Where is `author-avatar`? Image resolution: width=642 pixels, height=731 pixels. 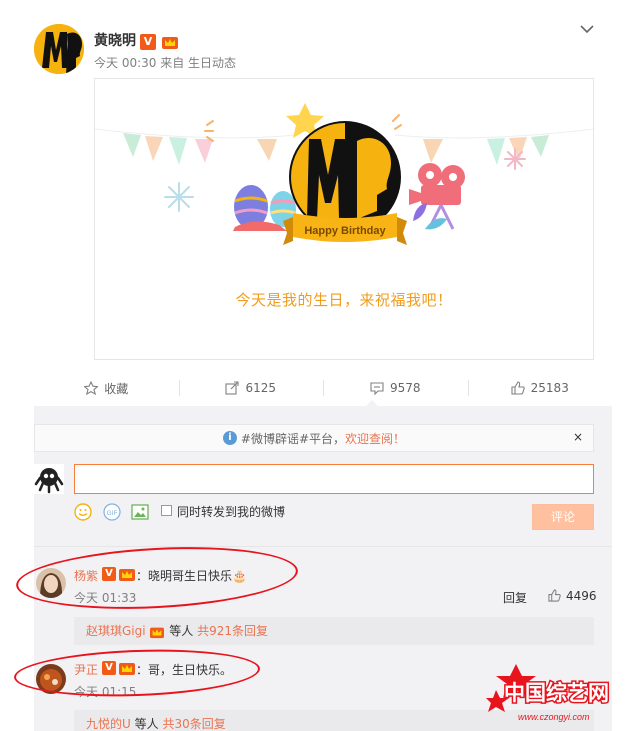
author-avatar is located at coordinates (59, 49).